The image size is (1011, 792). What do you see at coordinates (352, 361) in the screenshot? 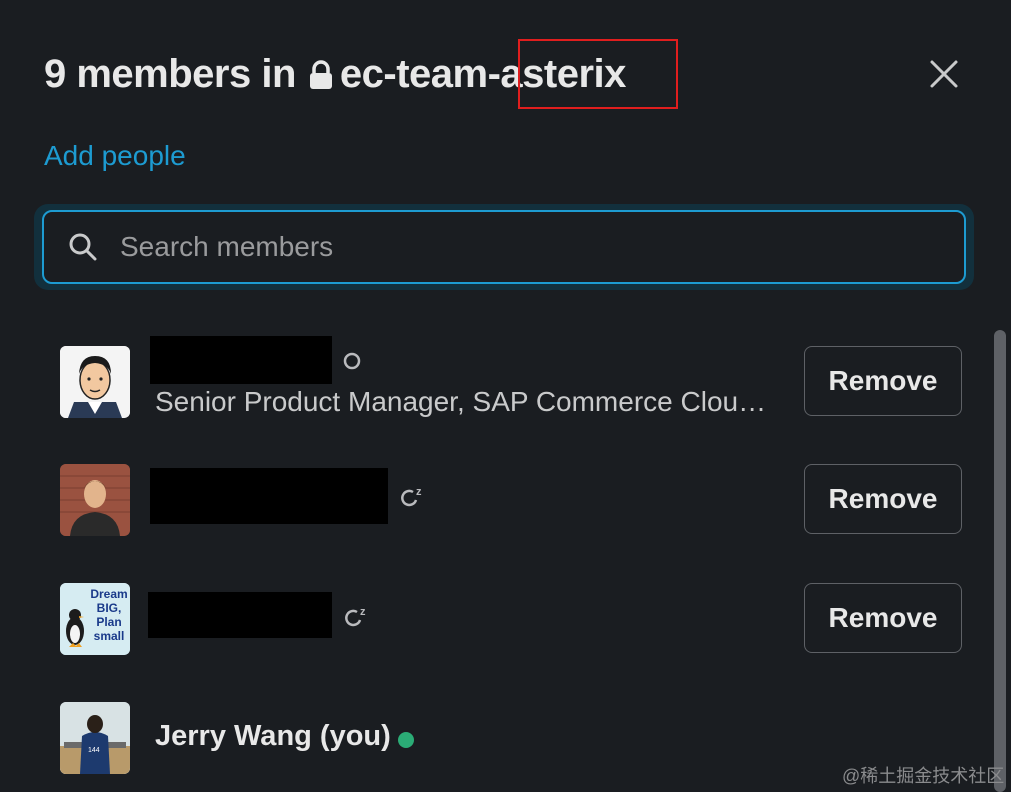
I see `away-status-icon` at bounding box center [352, 361].